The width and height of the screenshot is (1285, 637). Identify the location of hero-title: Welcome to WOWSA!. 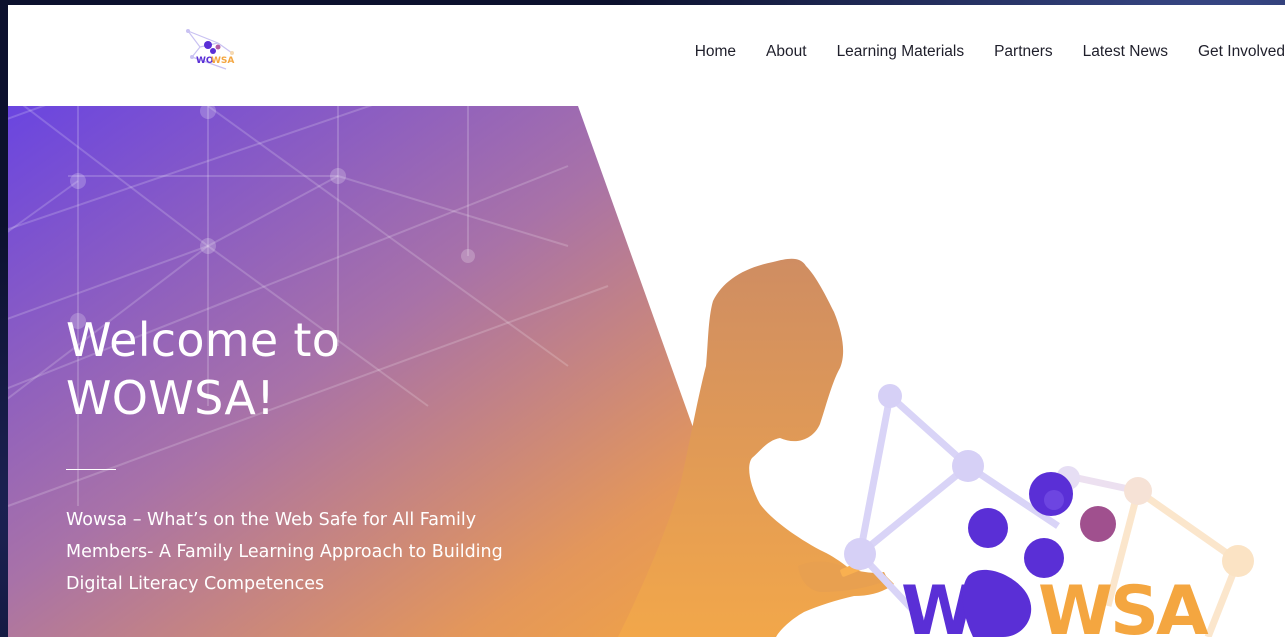
(203, 369).